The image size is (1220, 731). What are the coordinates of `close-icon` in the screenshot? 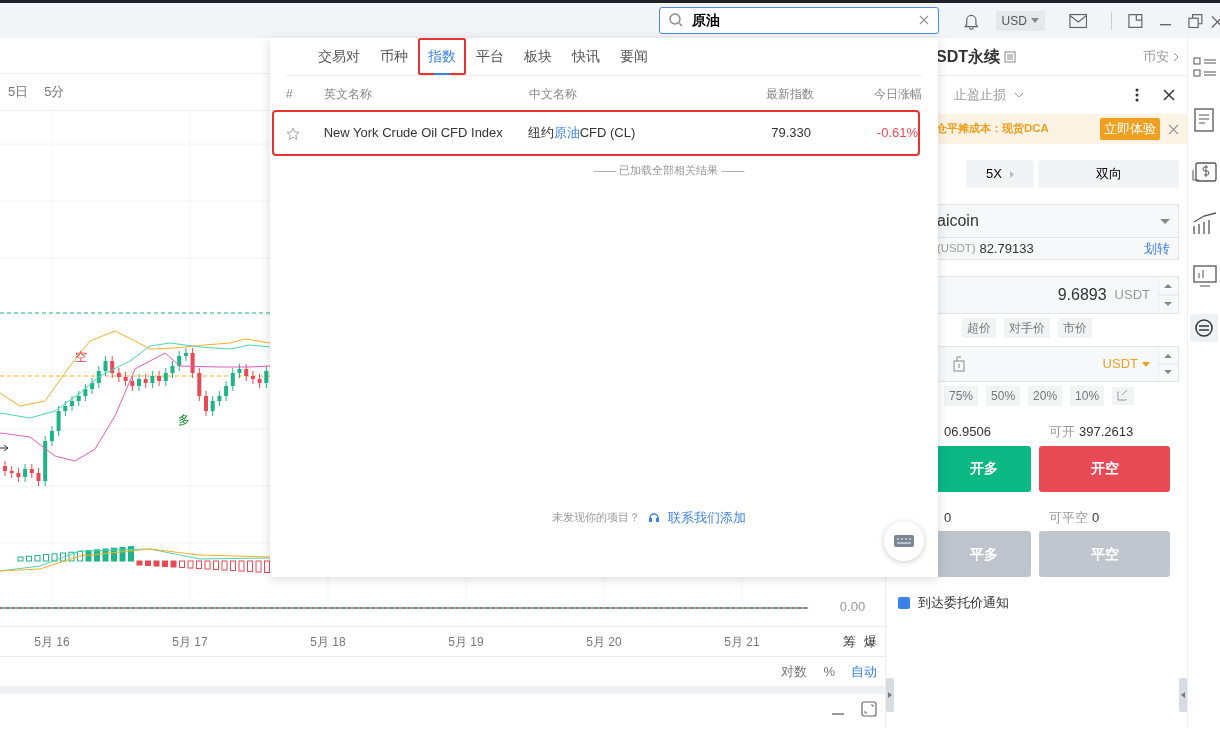 It's located at (1169, 95).